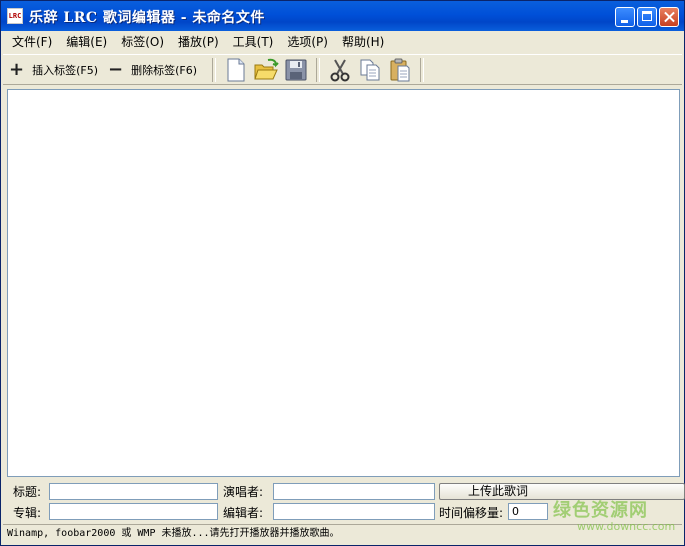 Image resolution: width=685 pixels, height=546 pixels. What do you see at coordinates (600, 510) in the screenshot?
I see `watermark-title: 绿色资源网` at bounding box center [600, 510].